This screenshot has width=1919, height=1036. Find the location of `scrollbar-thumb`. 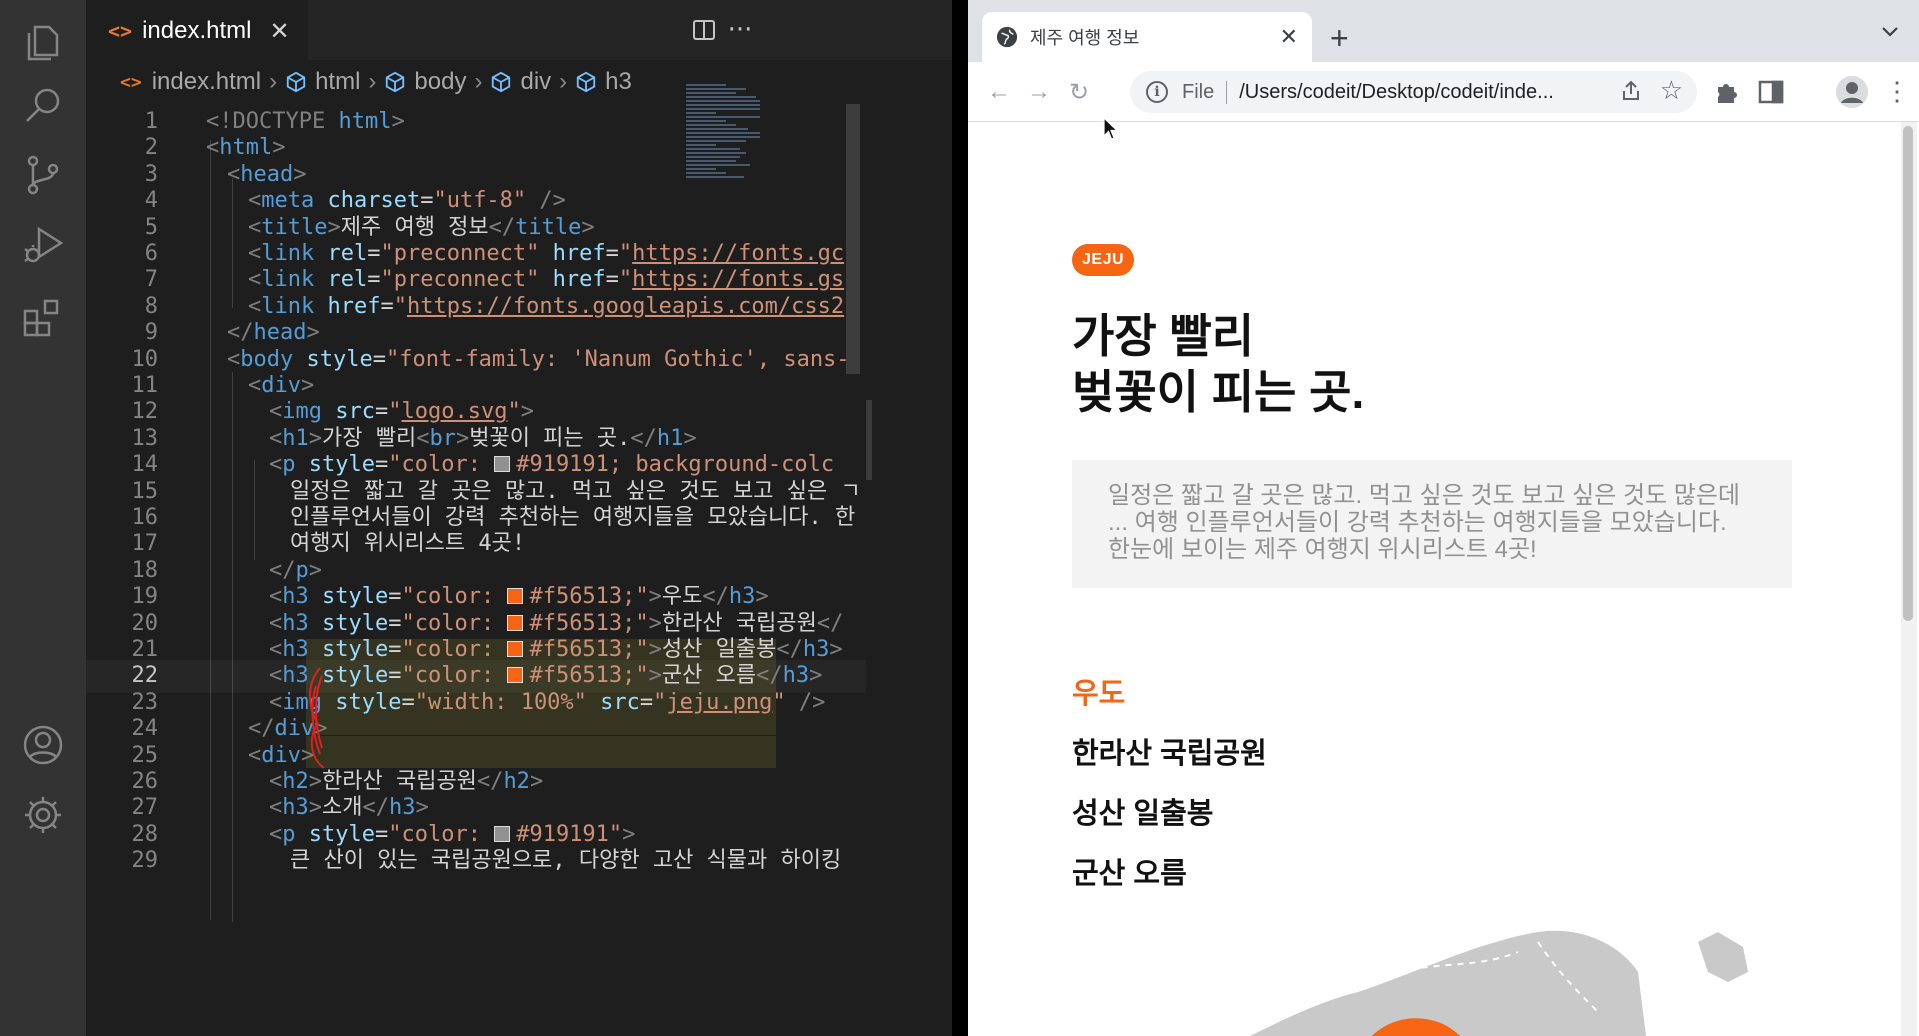

scrollbar-thumb is located at coordinates (1908, 373).